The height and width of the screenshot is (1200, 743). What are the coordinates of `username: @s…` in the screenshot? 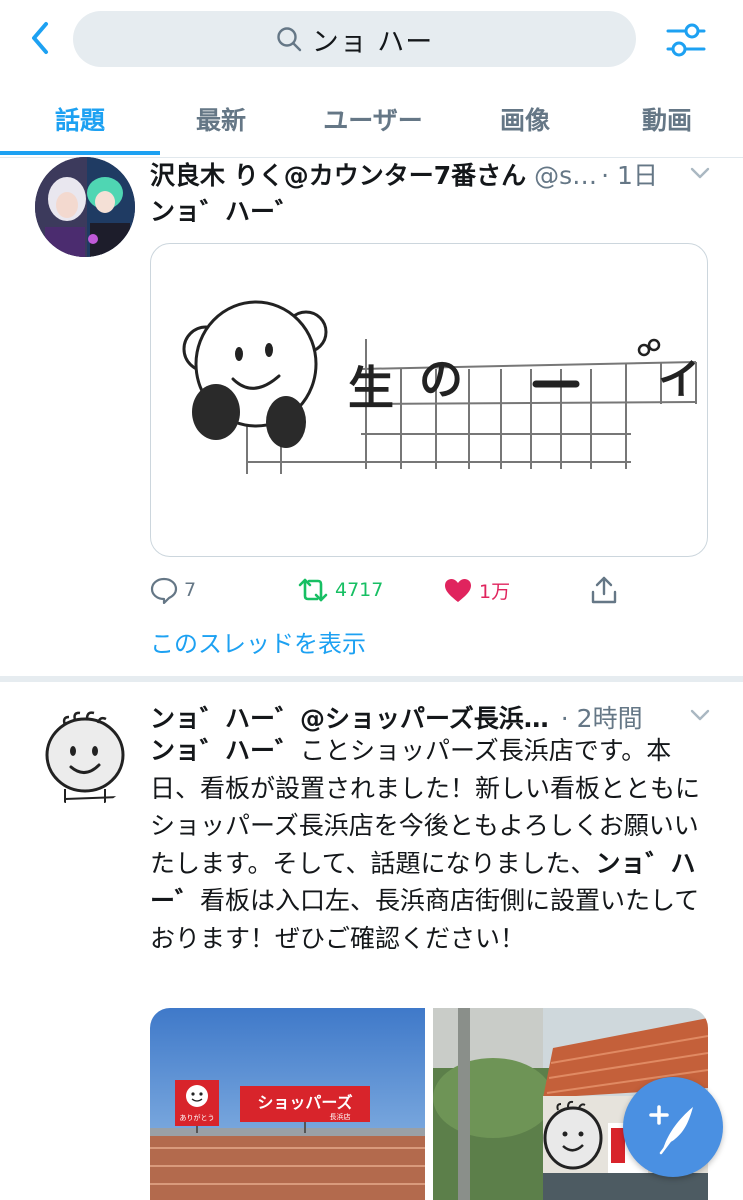 It's located at (565, 175).